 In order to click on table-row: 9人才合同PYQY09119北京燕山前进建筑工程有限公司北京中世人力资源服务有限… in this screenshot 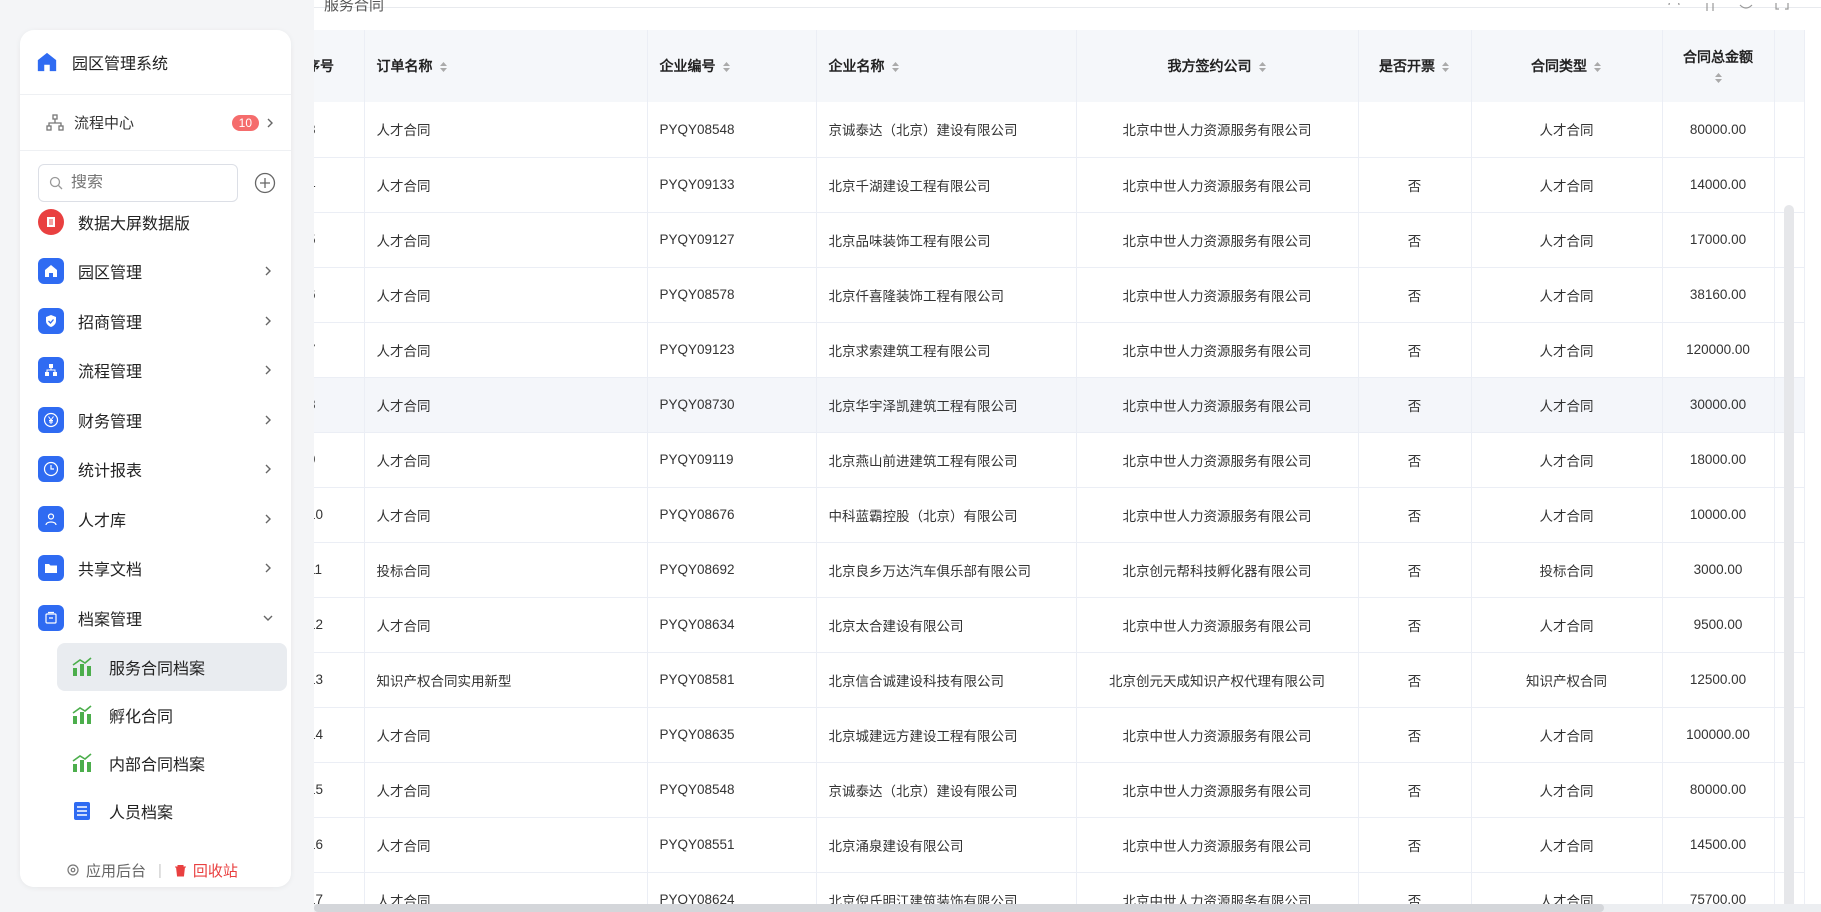, I will do `click(1059, 460)`.